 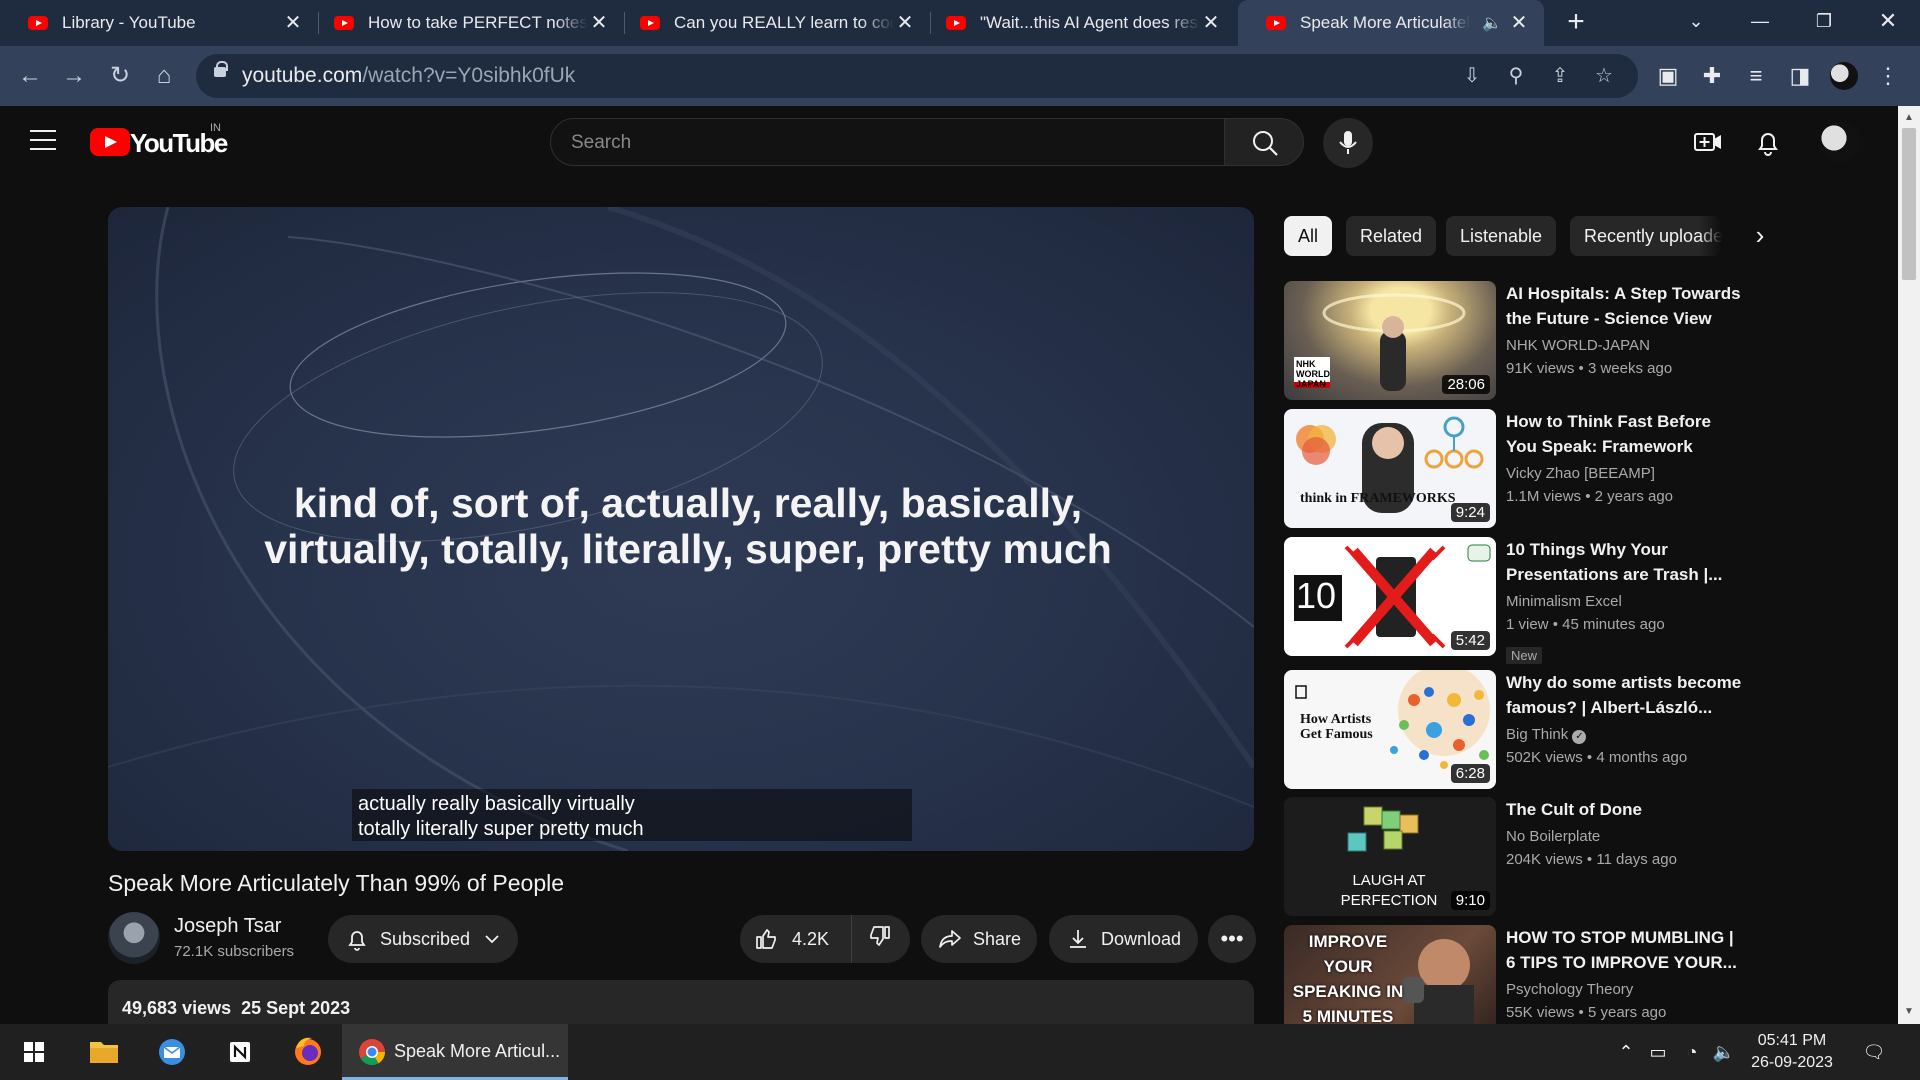 I want to click on video-thumbnail: NHK WORLD JAPAN 28:06, so click(x=1390, y=340).